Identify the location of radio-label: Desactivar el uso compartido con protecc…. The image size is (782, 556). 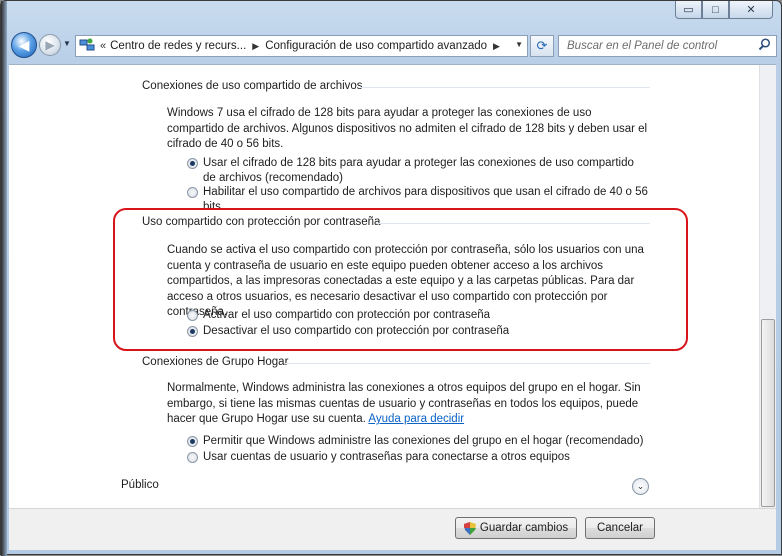
(356, 331).